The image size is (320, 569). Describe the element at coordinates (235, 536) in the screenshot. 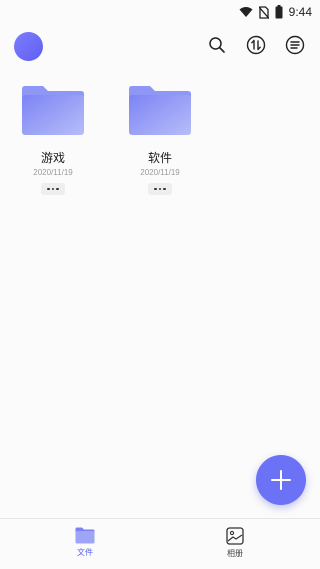

I see `photo-album-icon` at that location.